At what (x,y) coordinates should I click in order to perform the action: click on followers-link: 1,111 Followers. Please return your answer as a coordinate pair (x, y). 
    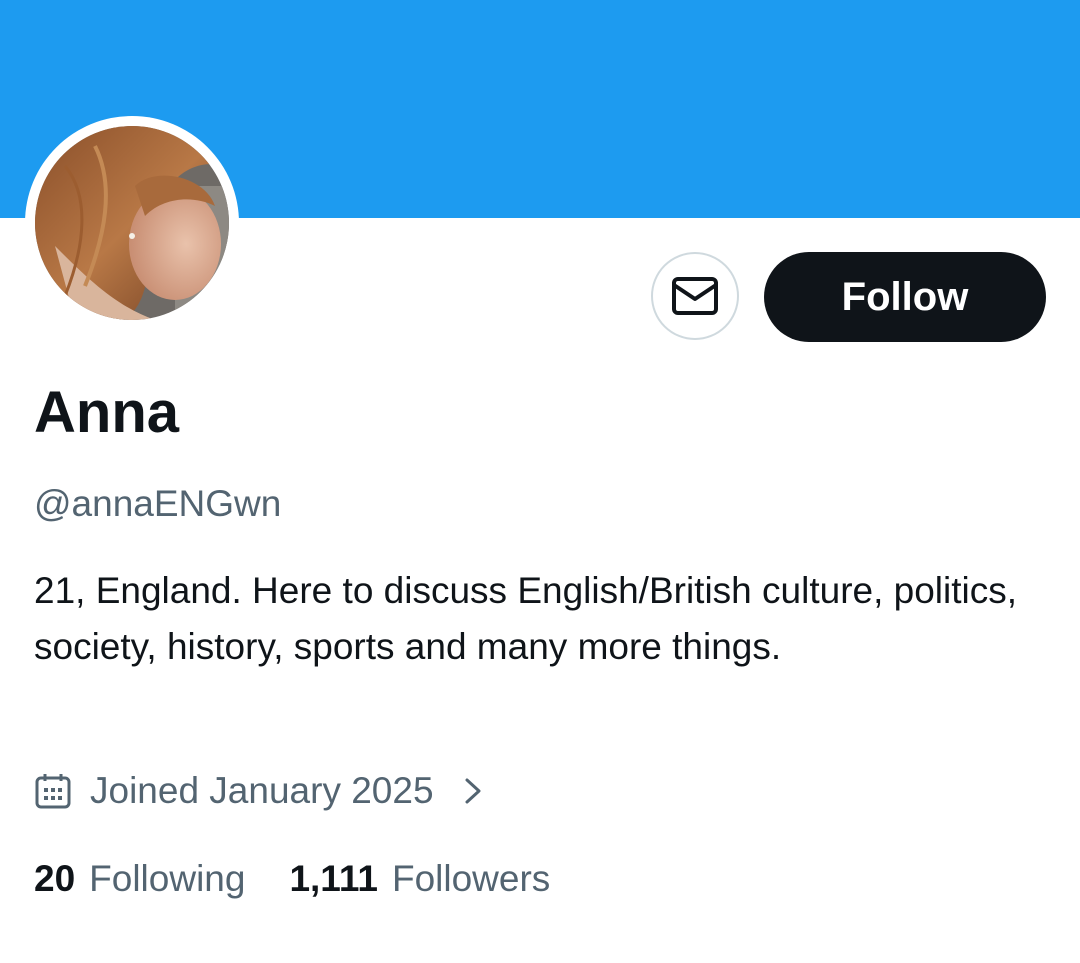
    Looking at the image, I should click on (419, 879).